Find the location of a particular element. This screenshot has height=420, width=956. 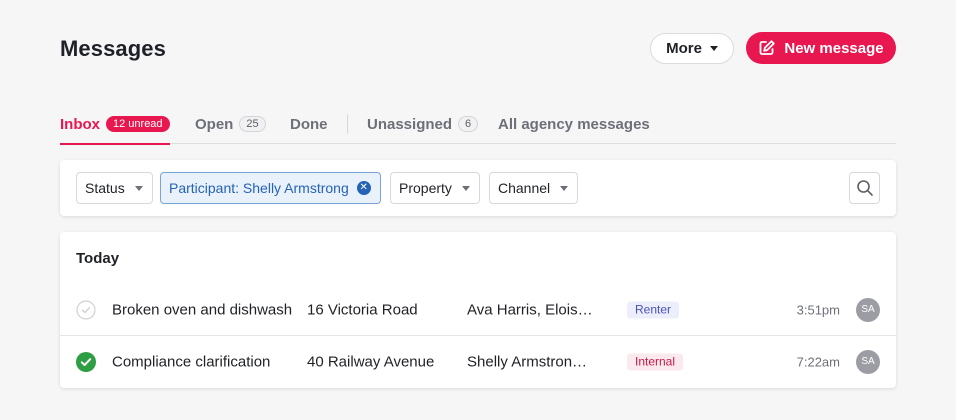

channel-filter: Channel is located at coordinates (534, 188).